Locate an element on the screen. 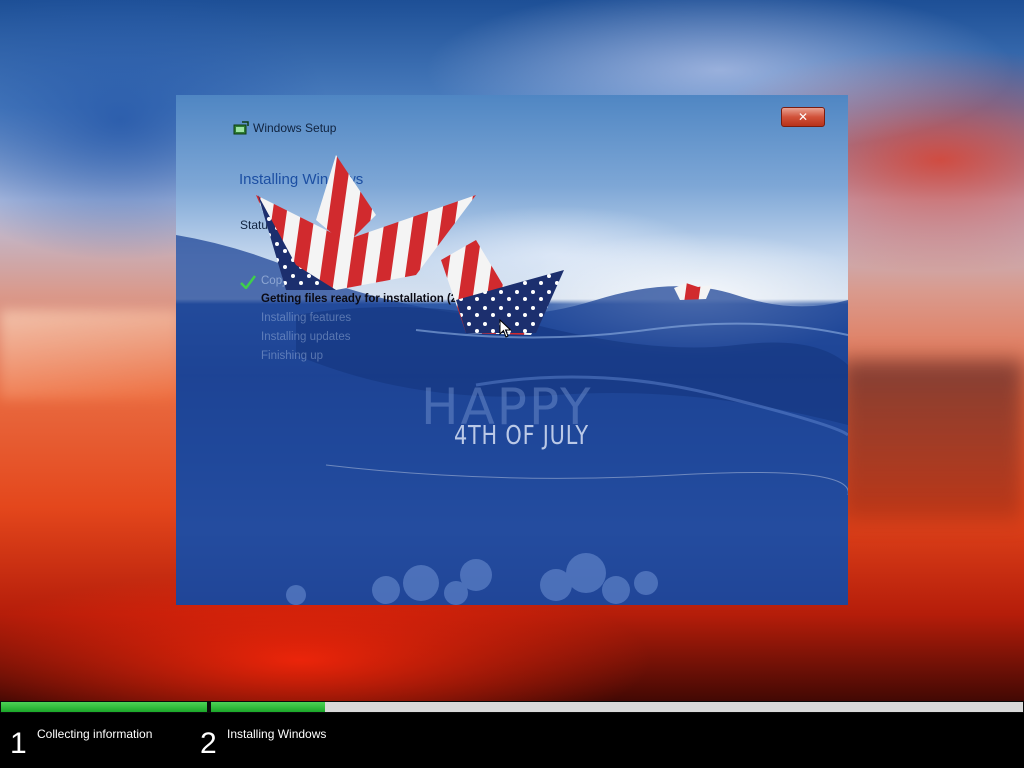 The width and height of the screenshot is (1024, 768). stage-label: Collecting information is located at coordinates (95, 734).